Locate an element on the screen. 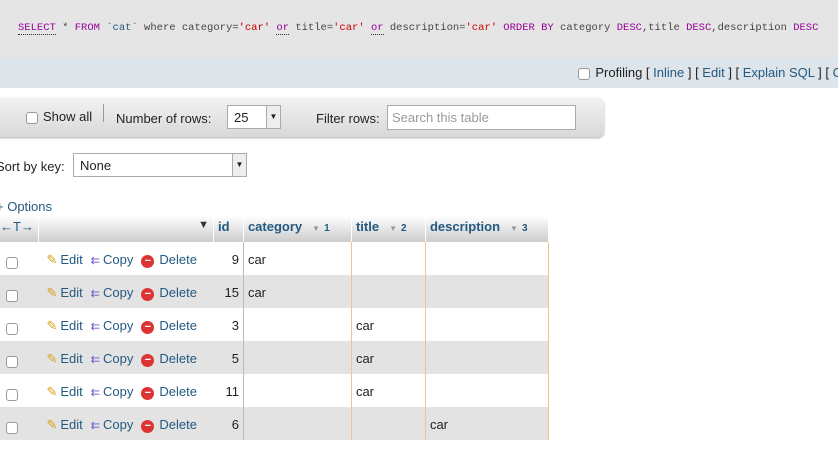 The width and height of the screenshot is (838, 450). explain-sql-link: Explain SQL is located at coordinates (779, 72).